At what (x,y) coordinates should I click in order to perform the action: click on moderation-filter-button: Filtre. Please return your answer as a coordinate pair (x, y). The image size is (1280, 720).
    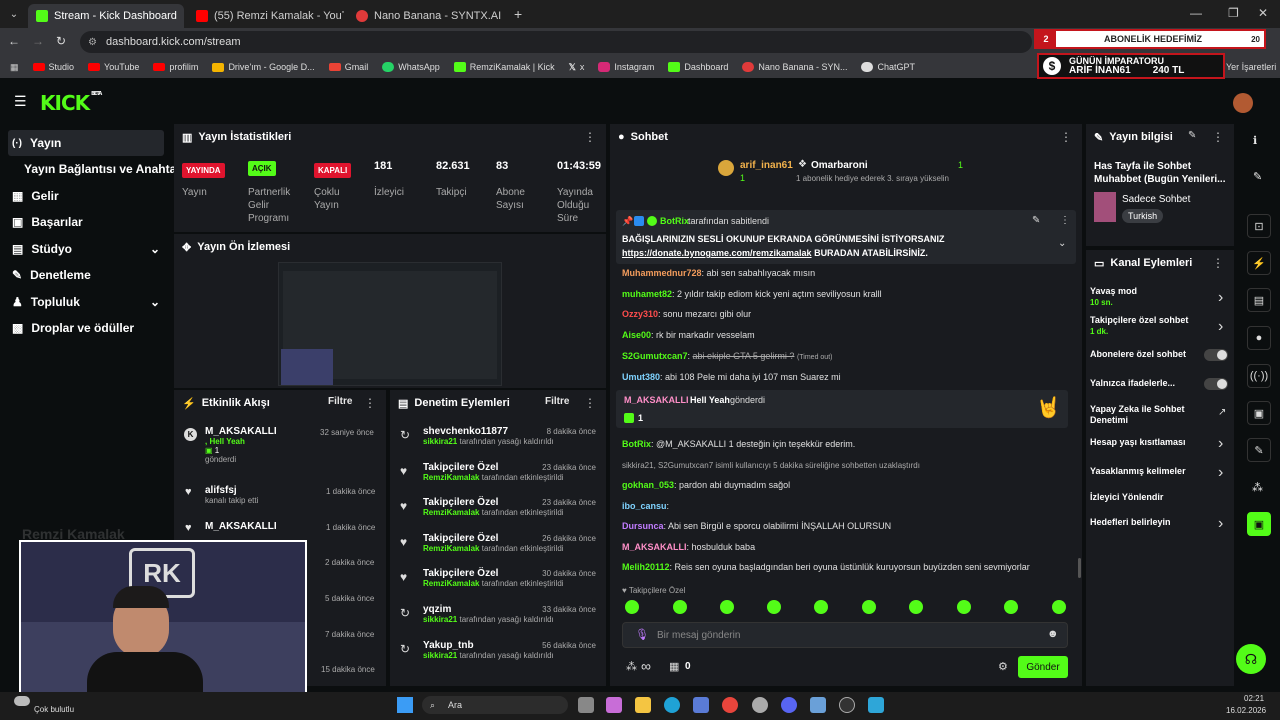
    Looking at the image, I should click on (557, 401).